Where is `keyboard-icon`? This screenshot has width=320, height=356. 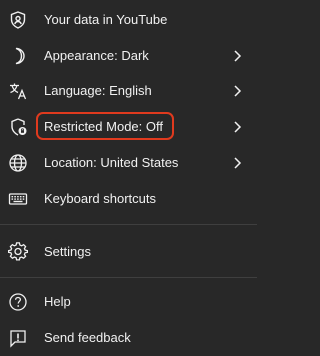 keyboard-icon is located at coordinates (18, 199).